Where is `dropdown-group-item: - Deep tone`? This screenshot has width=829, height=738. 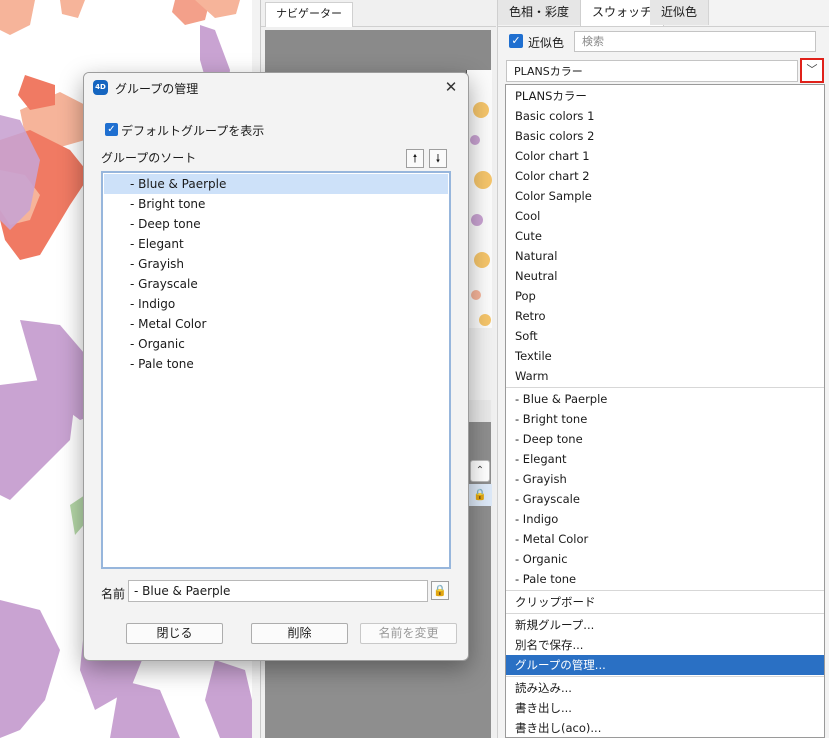
dropdown-group-item: - Deep tone is located at coordinates (665, 439).